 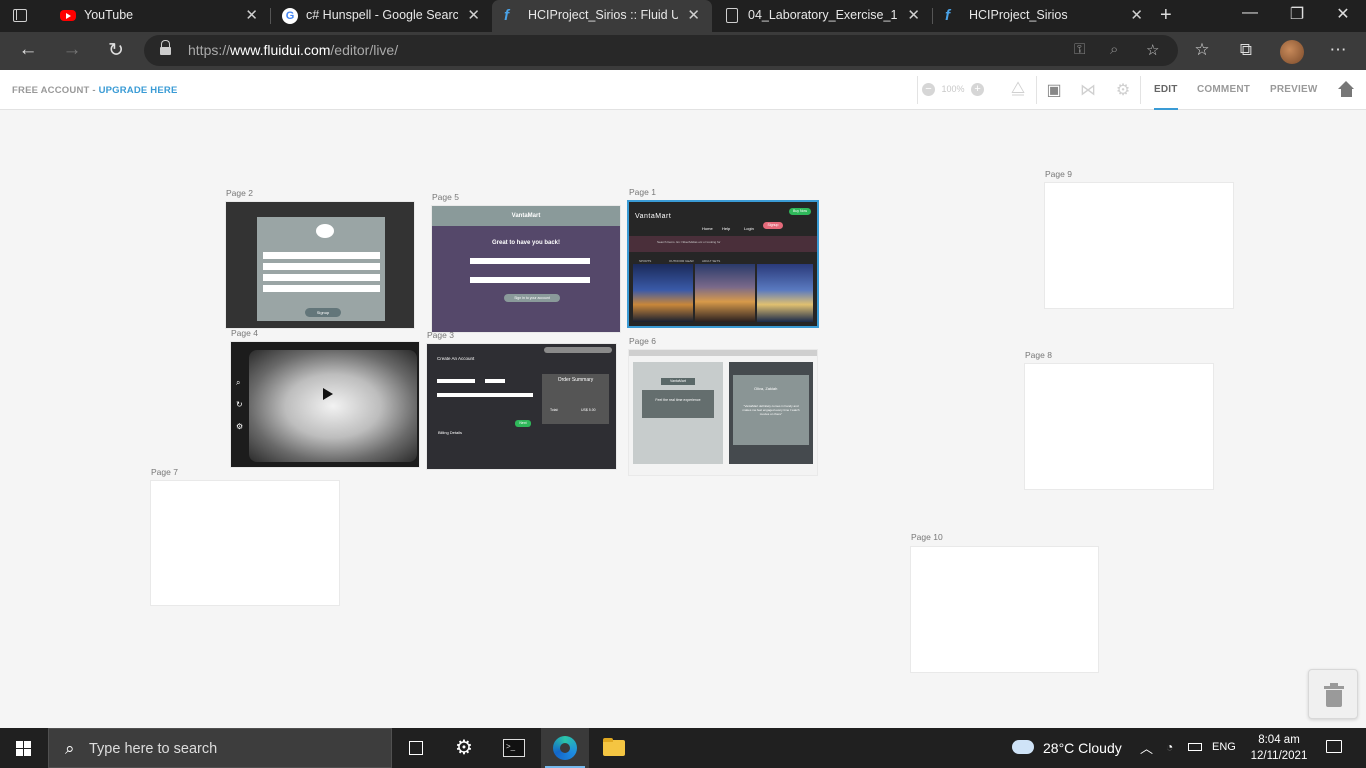 I want to click on close-window-icon: ✕, so click(x=1343, y=14).